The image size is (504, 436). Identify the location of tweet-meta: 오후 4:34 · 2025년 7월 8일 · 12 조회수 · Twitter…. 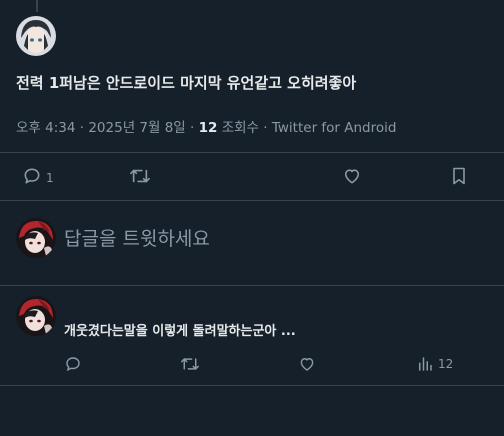
(206, 126).